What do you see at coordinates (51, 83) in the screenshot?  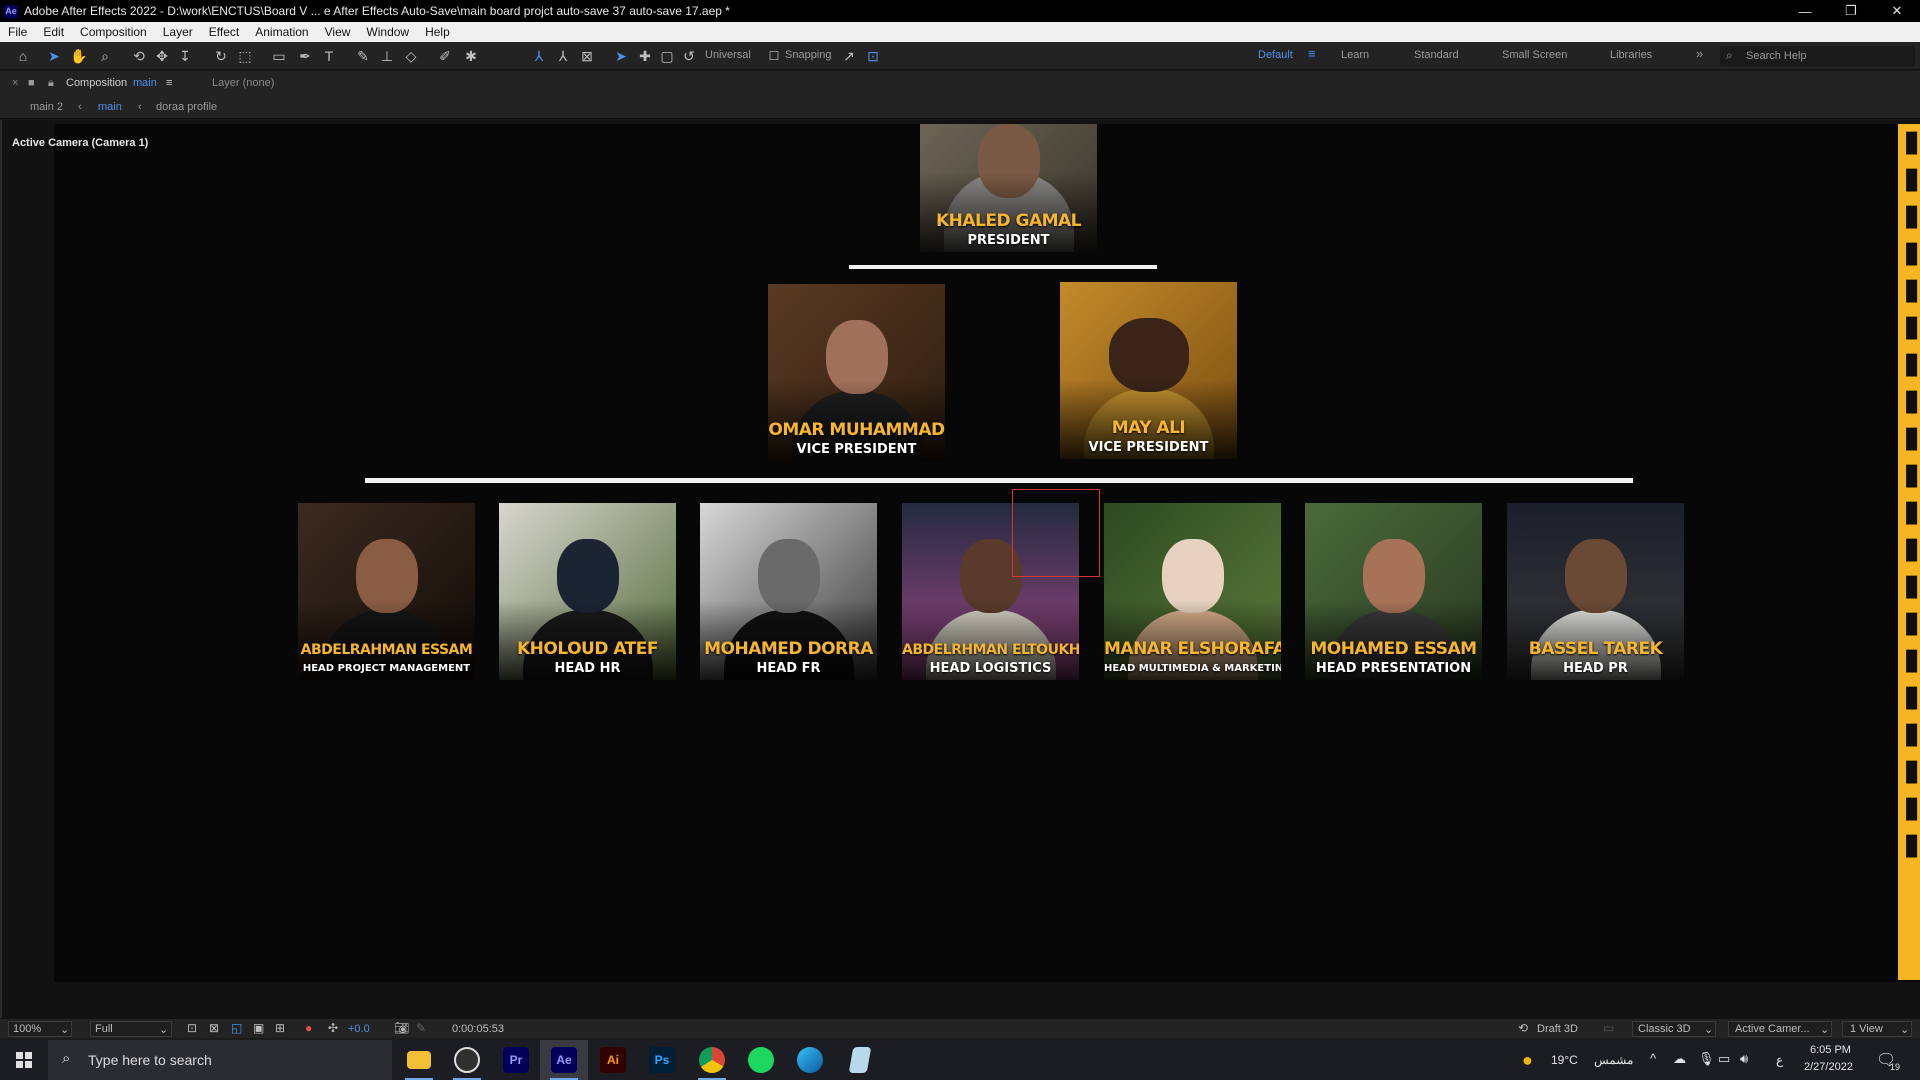 I see `lock-icon: 🔒︎` at bounding box center [51, 83].